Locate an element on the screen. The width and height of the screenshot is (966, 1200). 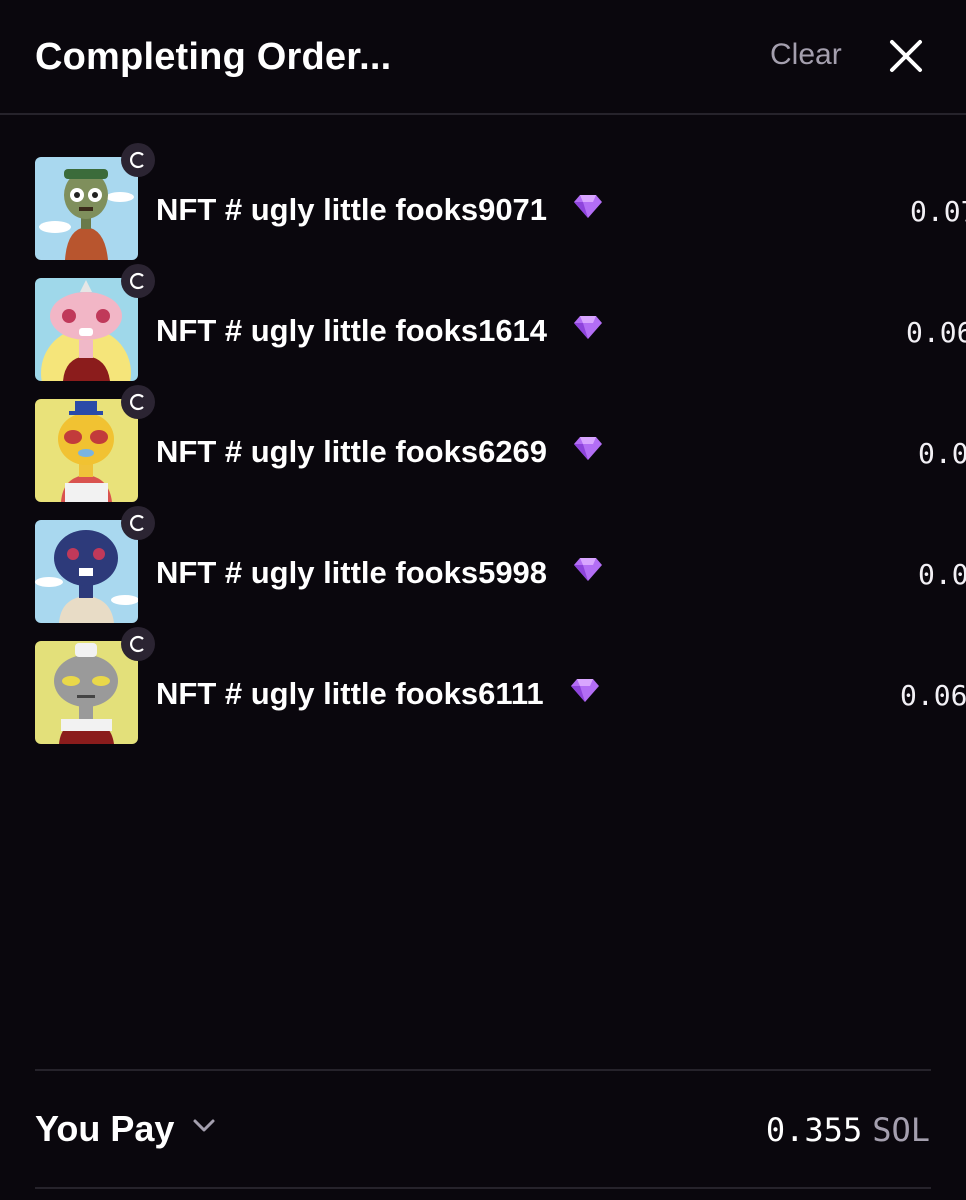
nft-name: NFT # ugly little fooks5998 is located at coordinates (379, 574).